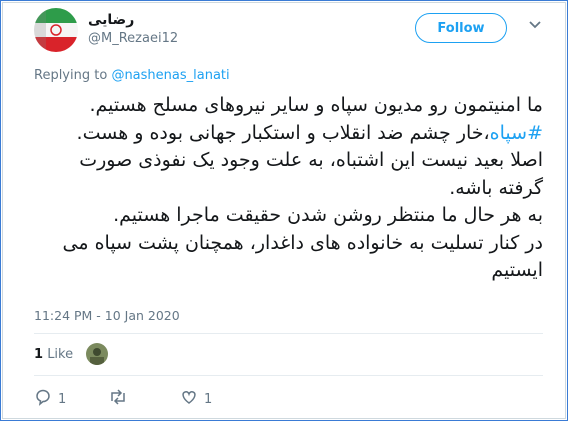 This screenshot has width=570, height=423. What do you see at coordinates (133, 38) in the screenshot?
I see `user-handle: @M_Rezaei12` at bounding box center [133, 38].